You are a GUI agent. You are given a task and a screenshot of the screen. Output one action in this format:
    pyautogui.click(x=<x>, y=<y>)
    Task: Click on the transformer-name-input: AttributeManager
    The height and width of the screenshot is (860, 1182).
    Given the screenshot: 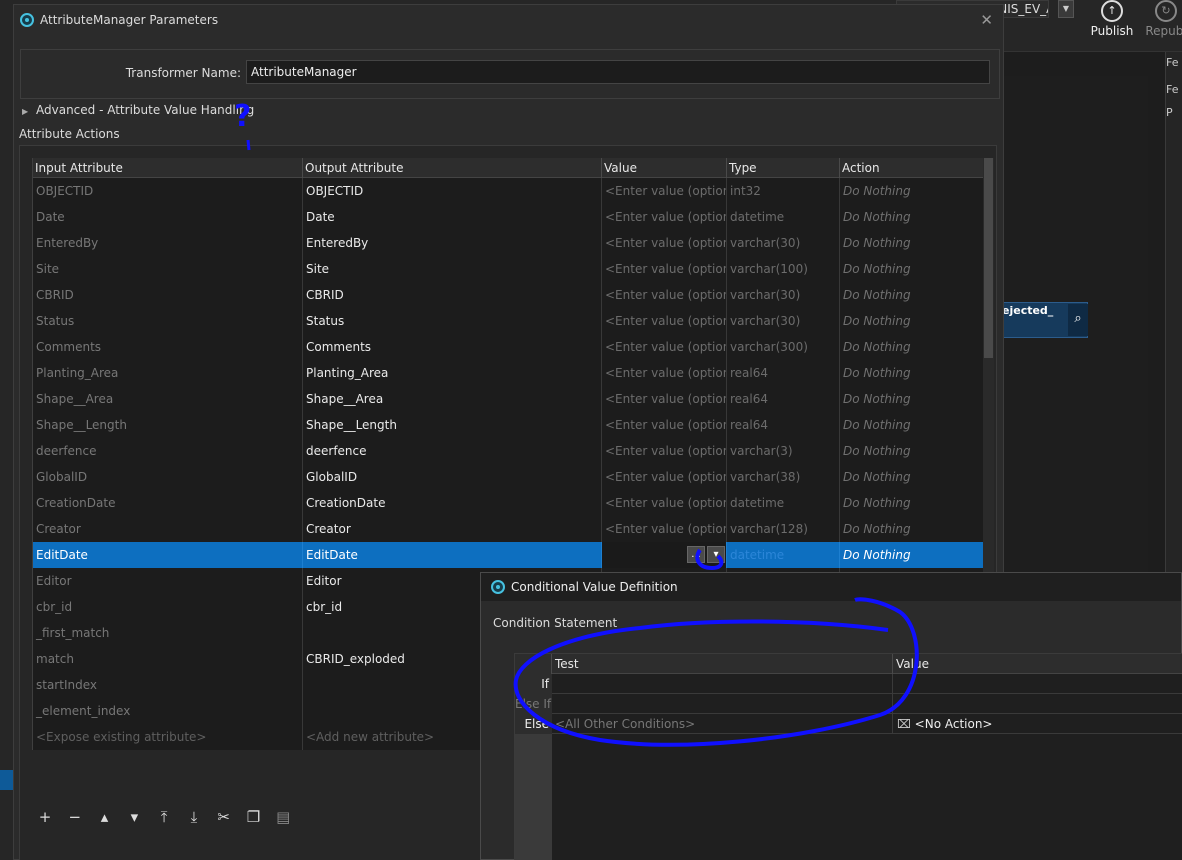 What is the action you would take?
    pyautogui.click(x=618, y=72)
    